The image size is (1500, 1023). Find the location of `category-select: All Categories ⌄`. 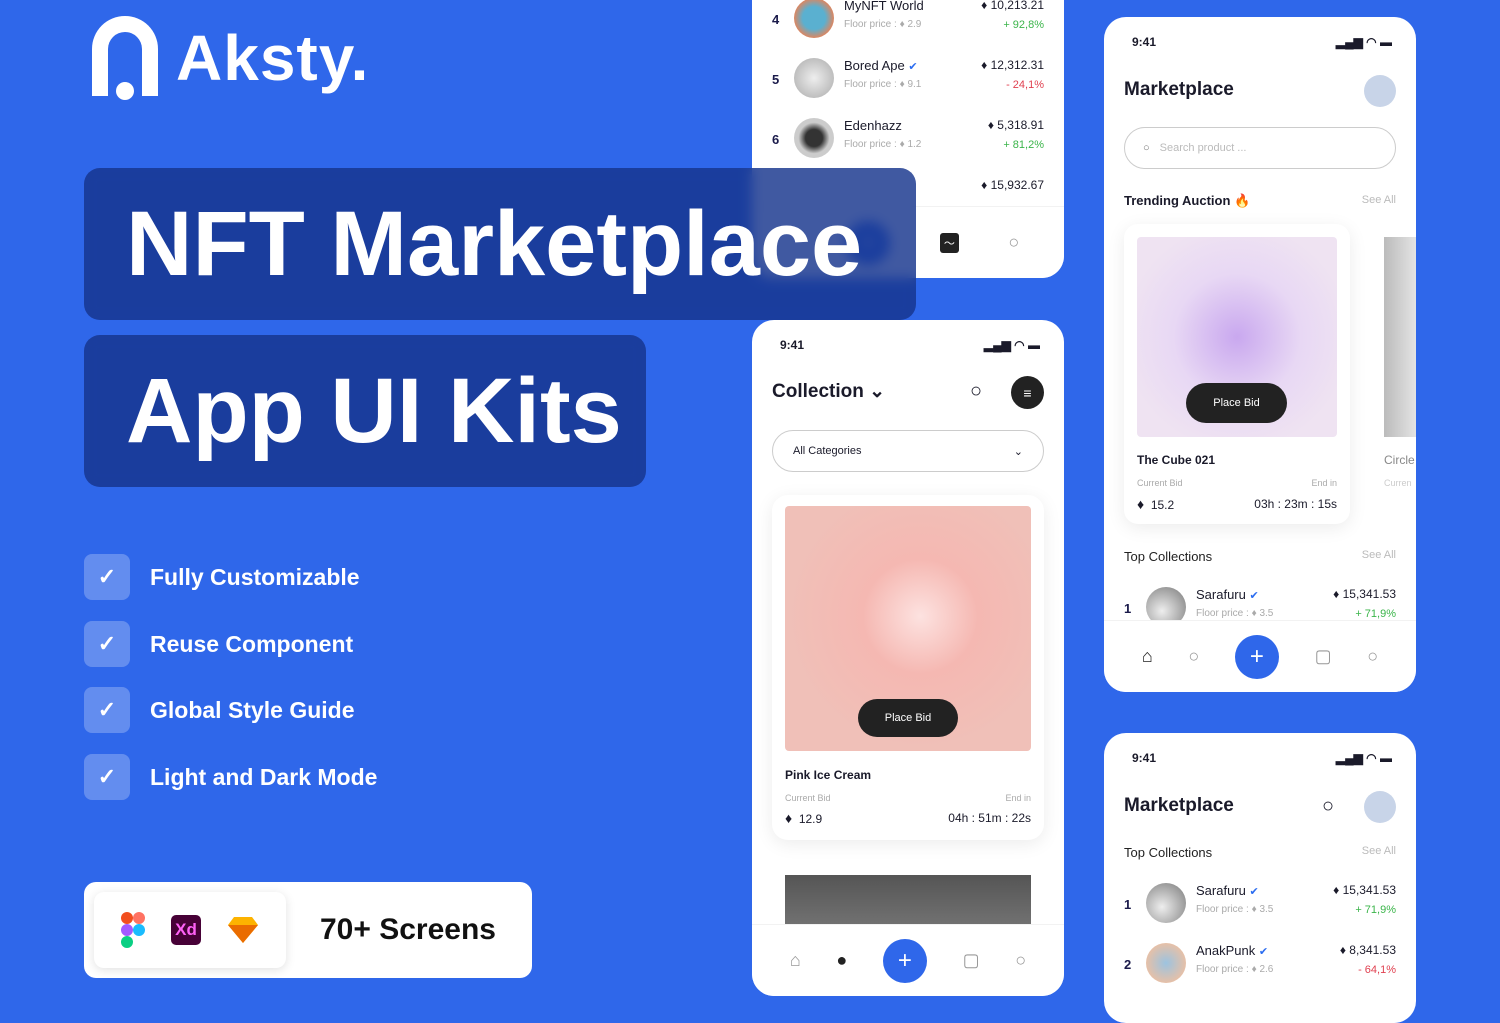

category-select: All Categories ⌄ is located at coordinates (908, 451).